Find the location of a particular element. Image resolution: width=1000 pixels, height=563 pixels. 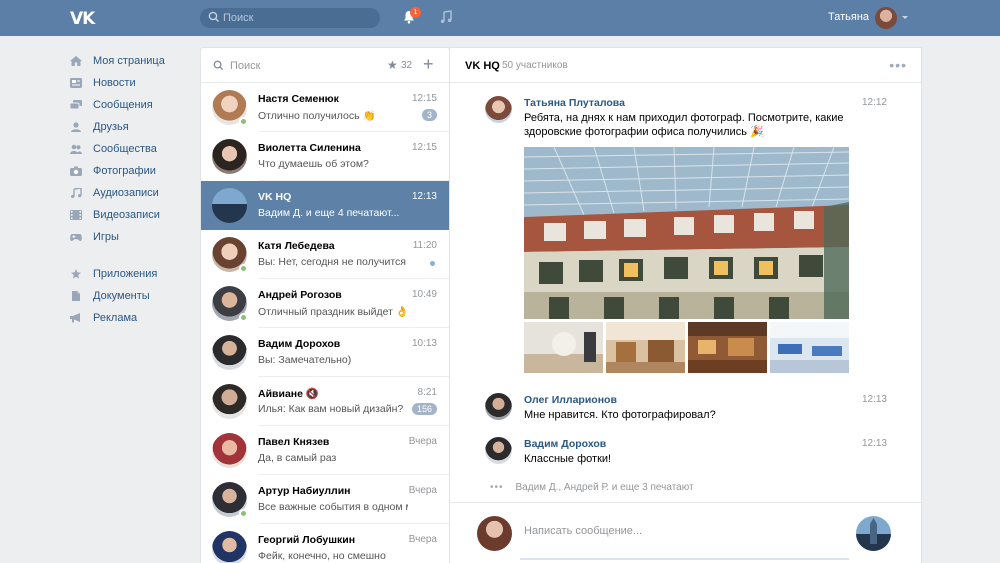

nav-item-messages: Сообщения is located at coordinates (132, 105).